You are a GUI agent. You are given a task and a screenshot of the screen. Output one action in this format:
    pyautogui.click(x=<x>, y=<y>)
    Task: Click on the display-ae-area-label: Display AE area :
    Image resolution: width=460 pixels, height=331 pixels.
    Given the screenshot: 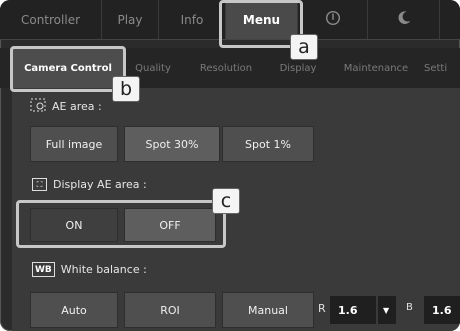 What is the action you would take?
    pyautogui.click(x=100, y=184)
    